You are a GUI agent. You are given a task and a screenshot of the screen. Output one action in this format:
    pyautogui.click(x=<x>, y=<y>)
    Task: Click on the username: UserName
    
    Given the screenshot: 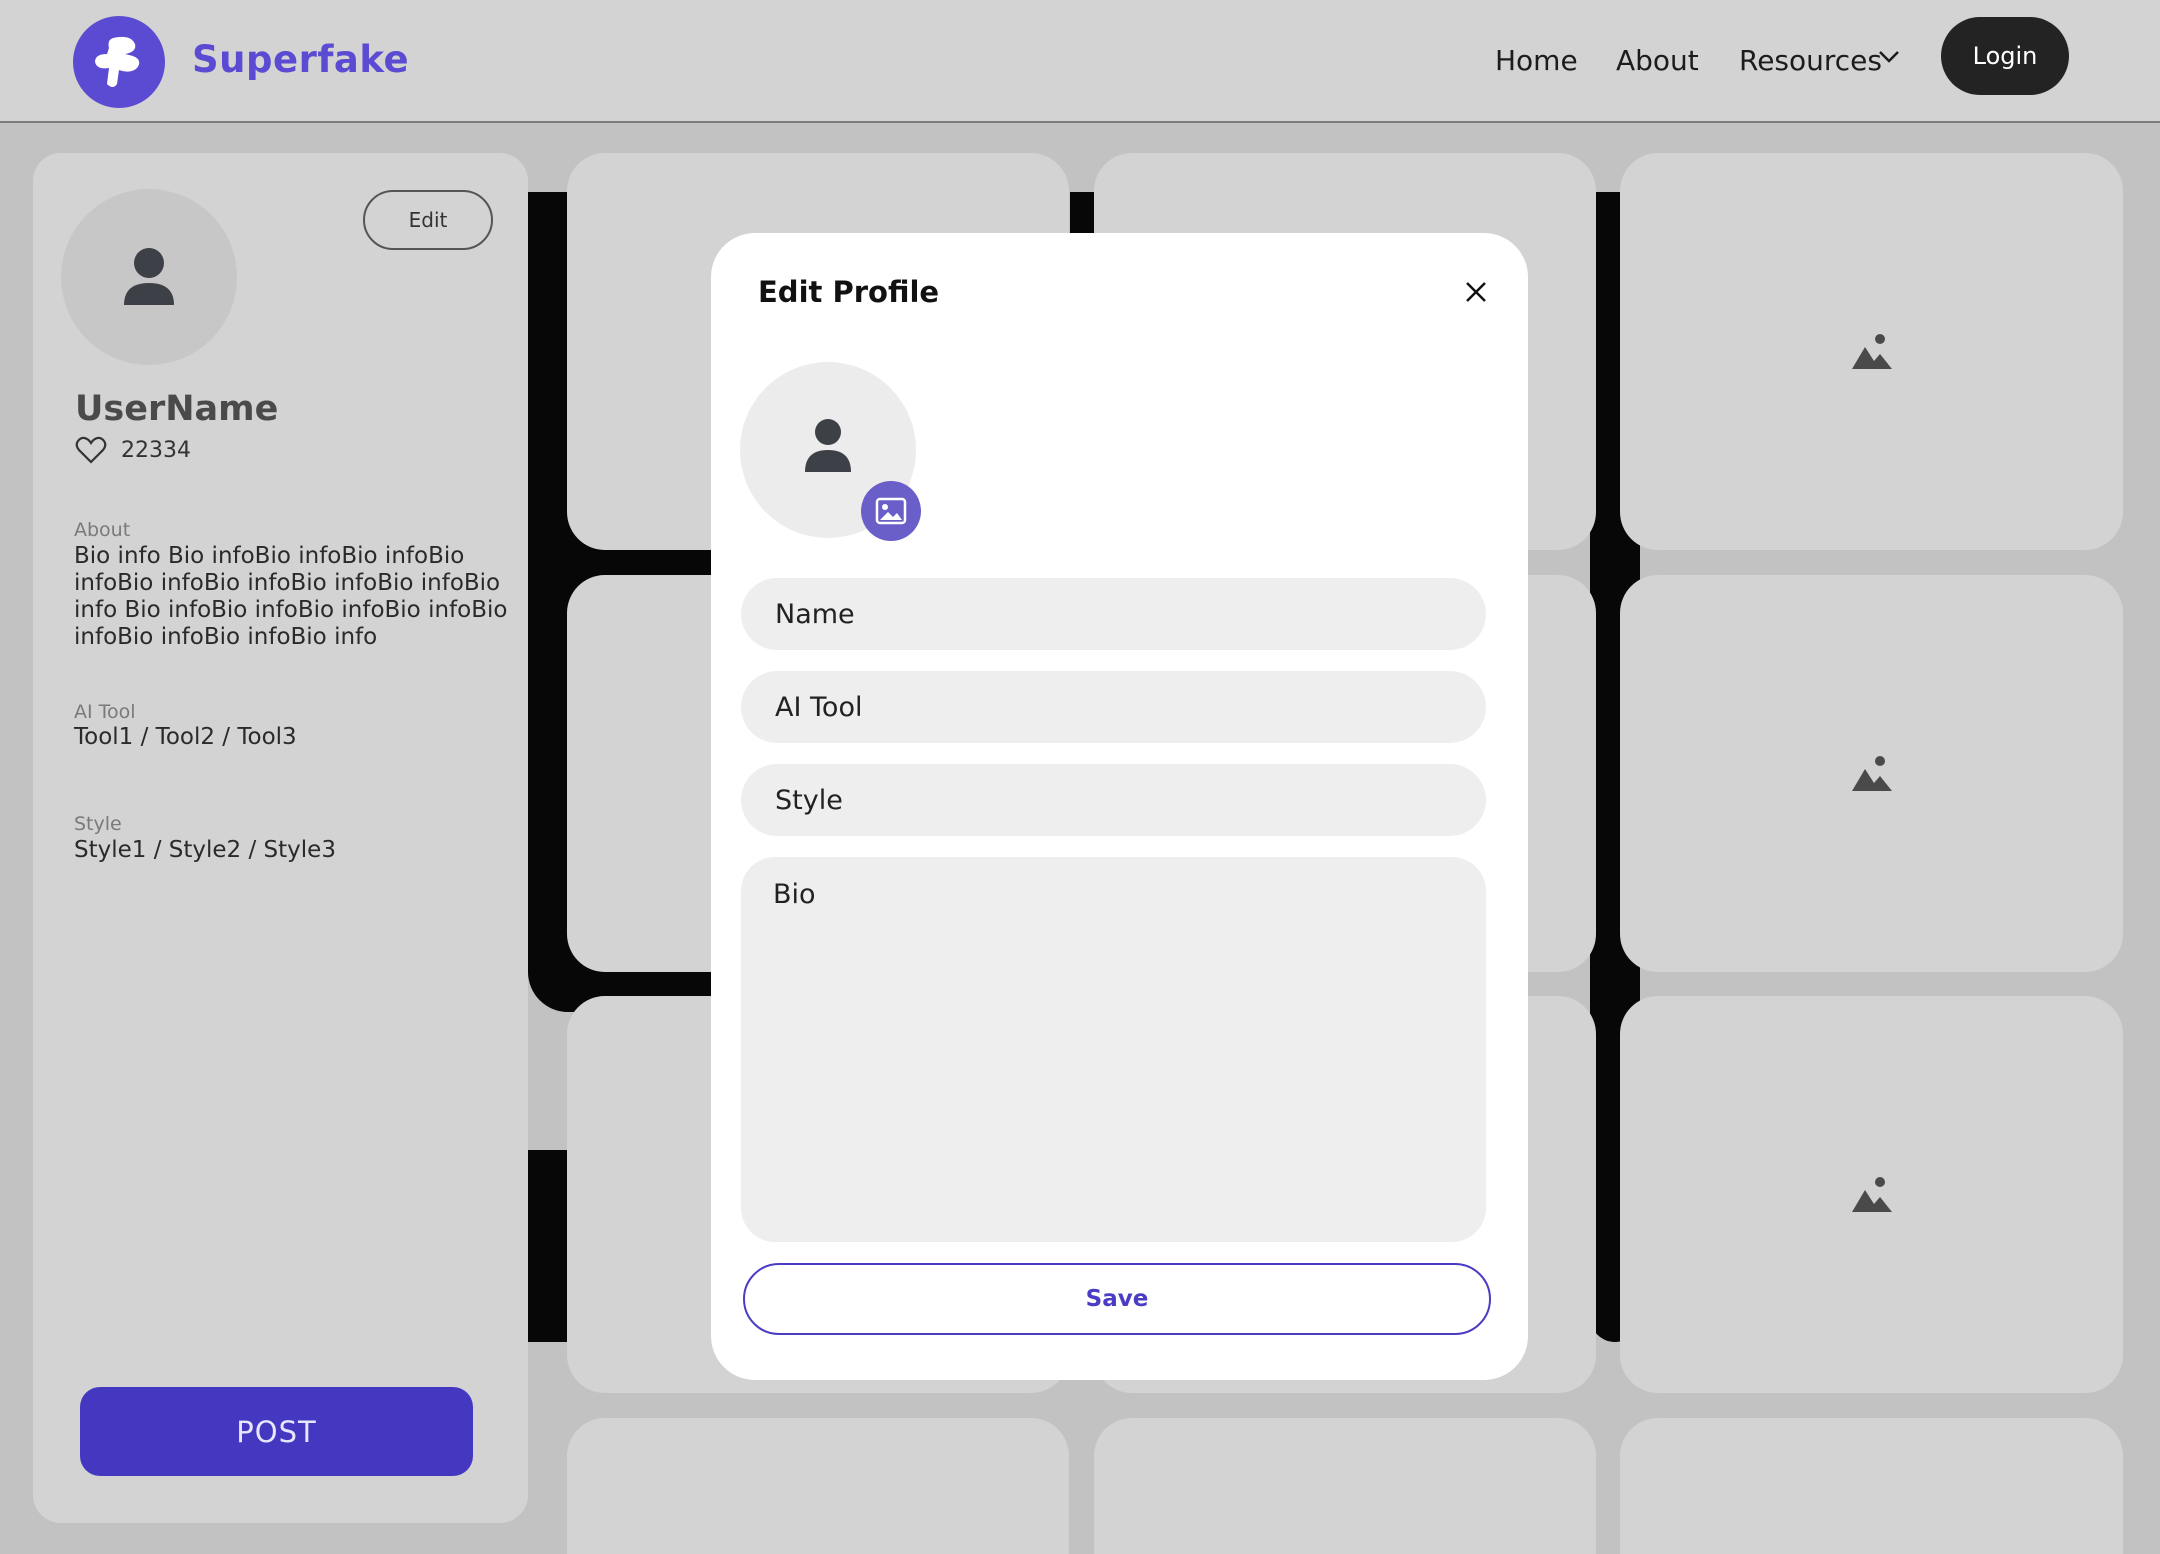 What is the action you would take?
    pyautogui.click(x=177, y=409)
    